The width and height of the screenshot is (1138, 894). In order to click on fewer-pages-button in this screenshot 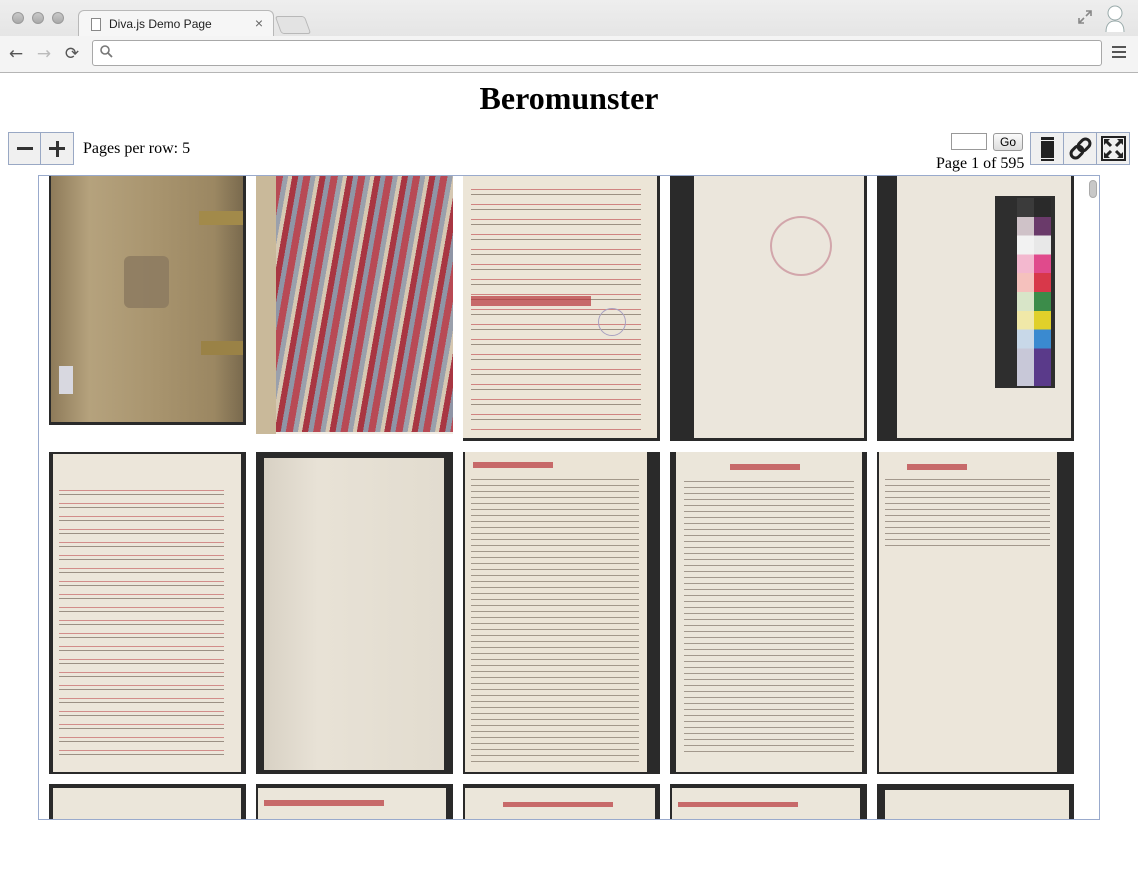, I will do `click(25, 148)`.